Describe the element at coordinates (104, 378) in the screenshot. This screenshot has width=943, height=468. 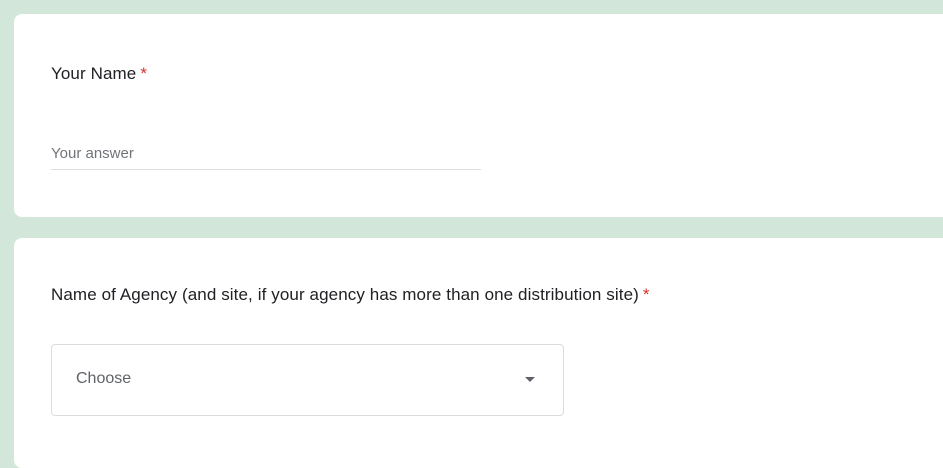
I see `dropdown-selected-value: Choose` at that location.